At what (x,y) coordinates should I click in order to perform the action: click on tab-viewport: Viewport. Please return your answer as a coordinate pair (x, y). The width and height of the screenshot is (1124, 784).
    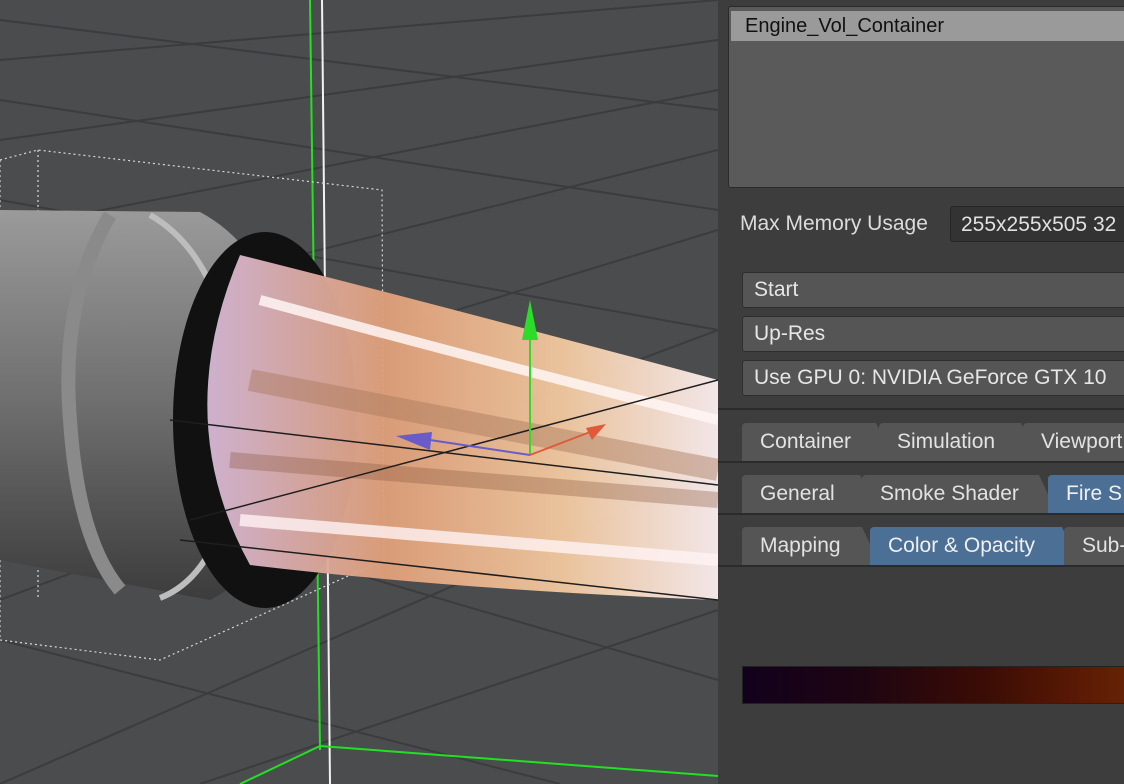
    Looking at the image, I should click on (1073, 442).